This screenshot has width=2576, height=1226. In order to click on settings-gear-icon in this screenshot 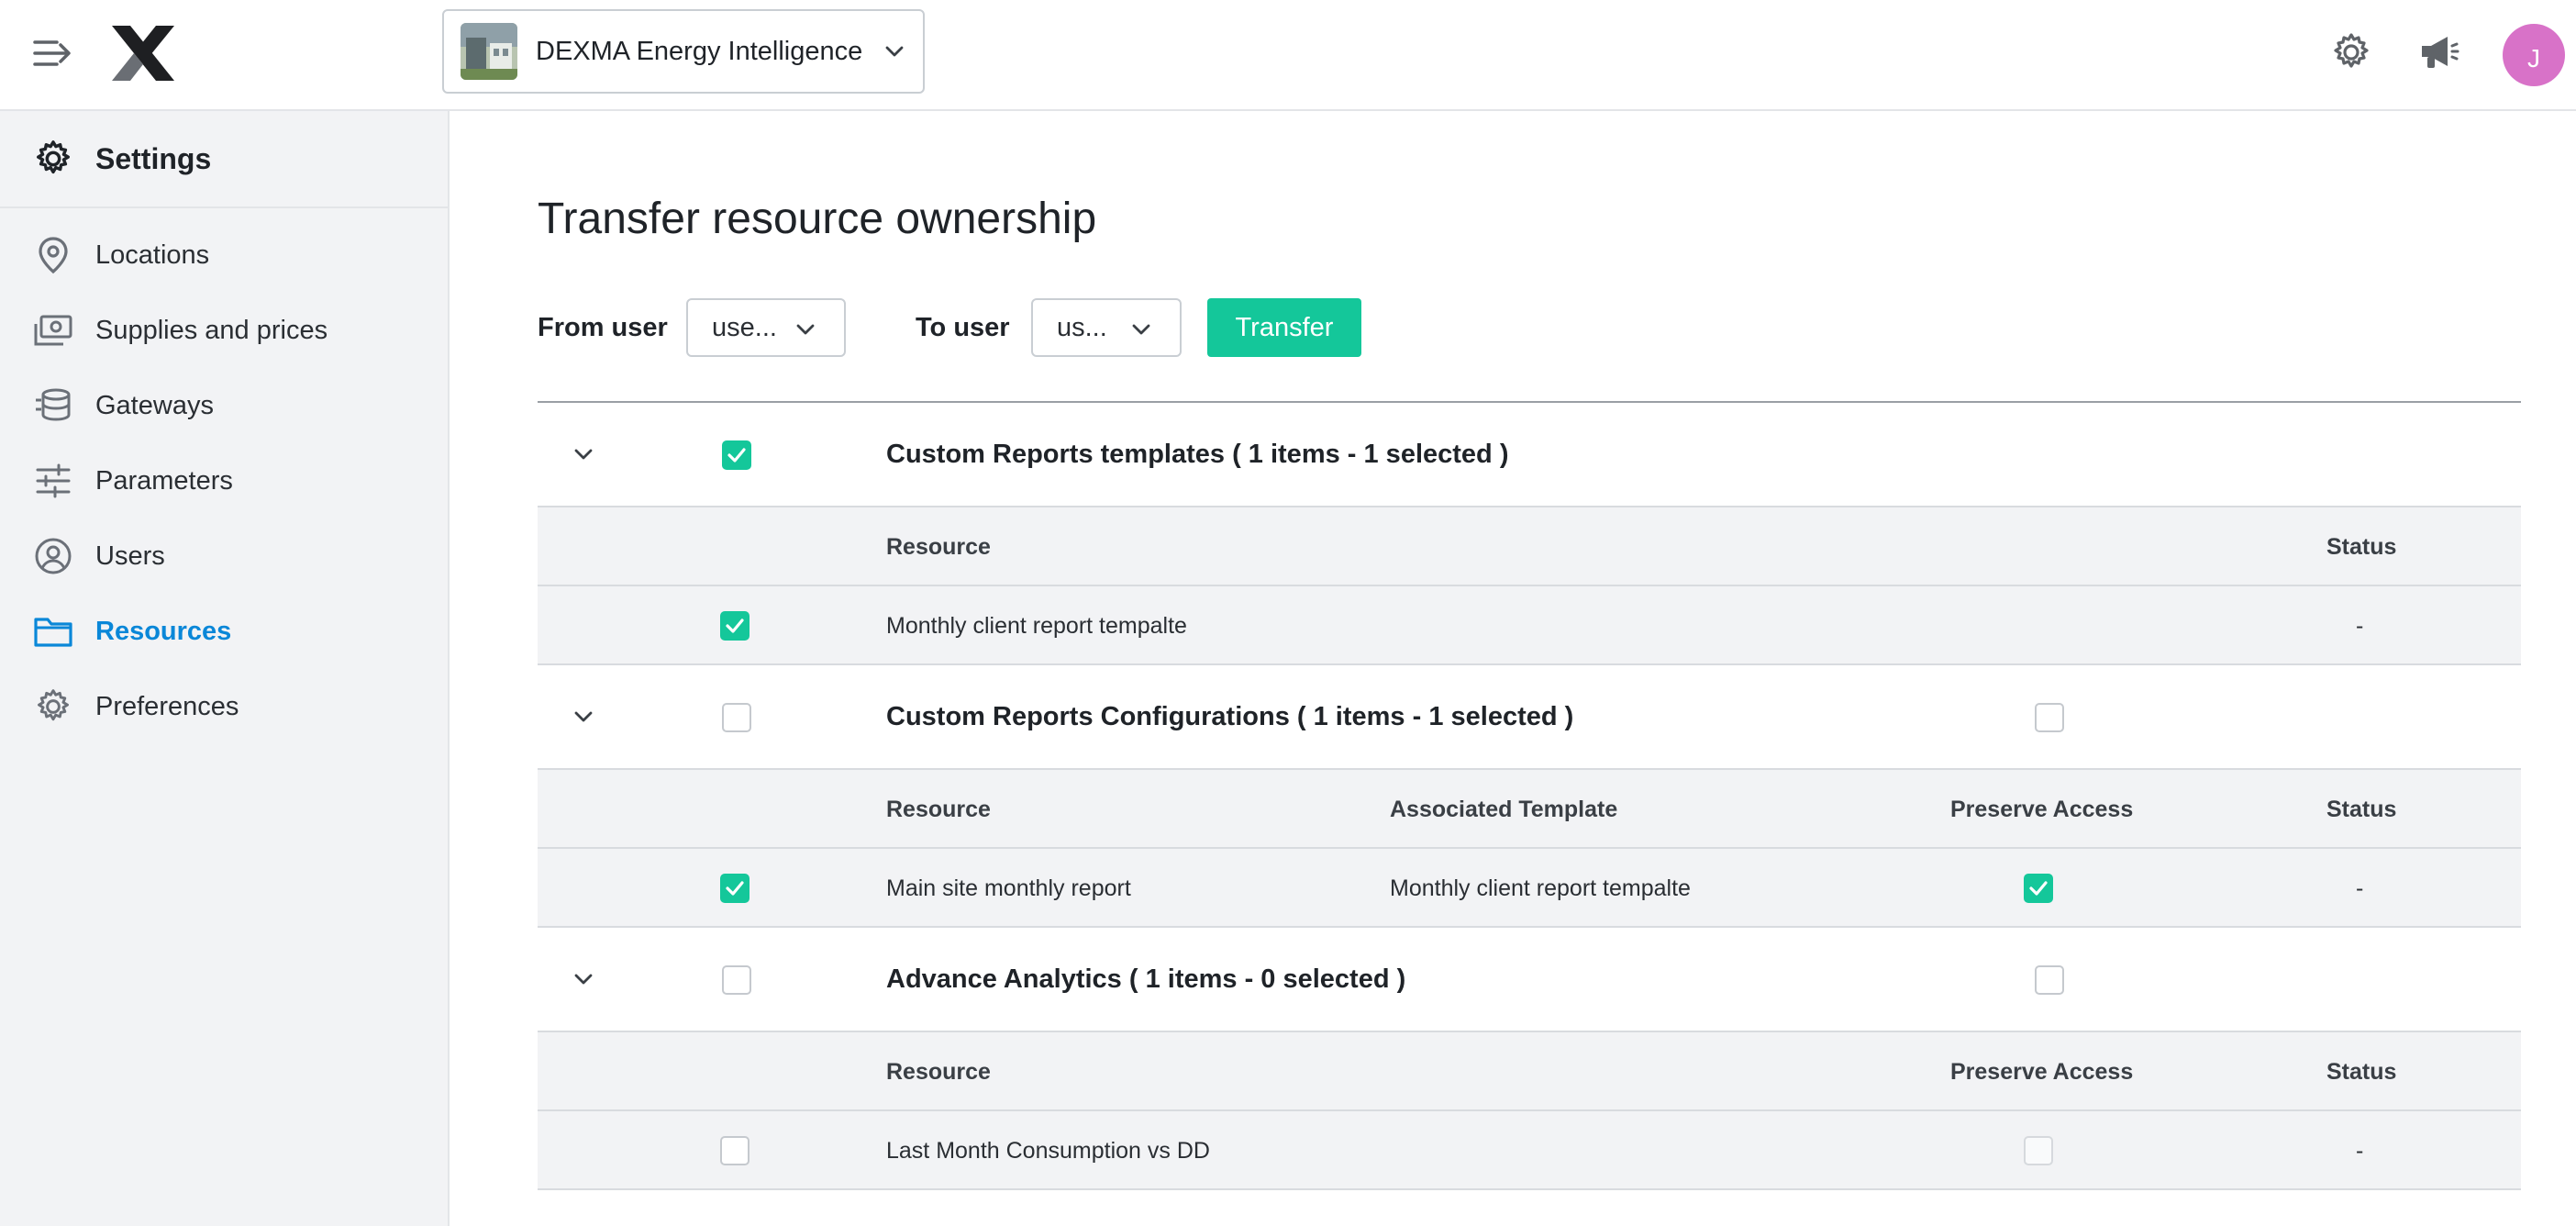, I will do `click(2351, 52)`.